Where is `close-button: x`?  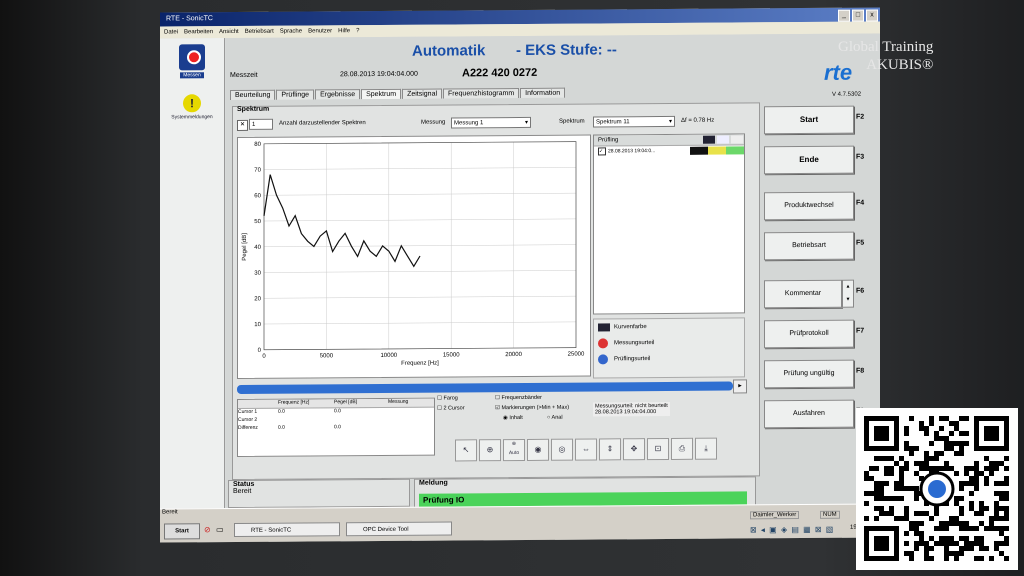
close-button: x is located at coordinates (872, 15).